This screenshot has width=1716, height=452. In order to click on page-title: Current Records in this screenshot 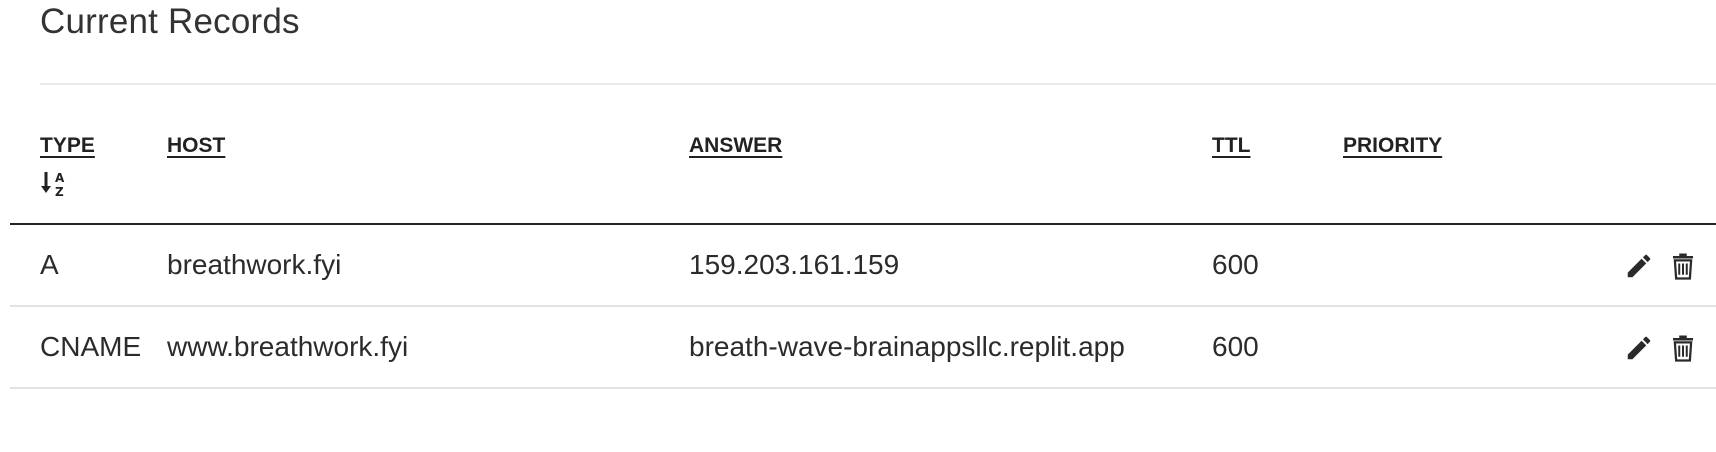, I will do `click(170, 21)`.